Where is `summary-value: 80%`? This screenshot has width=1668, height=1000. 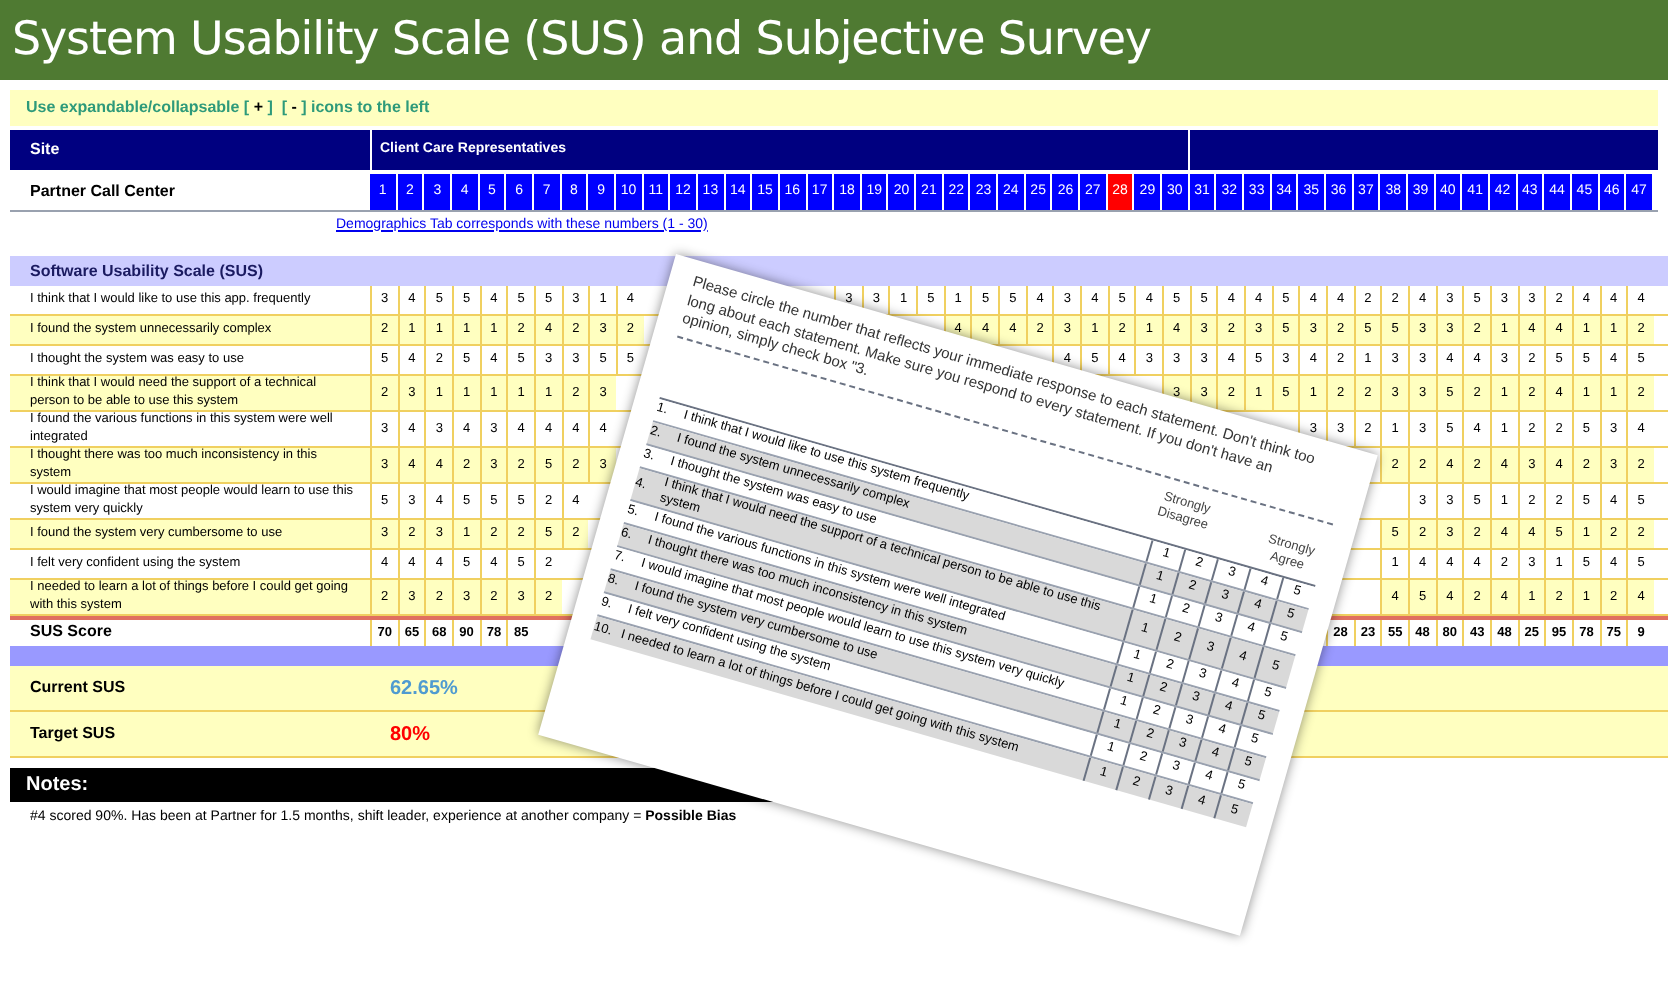
summary-value: 80% is located at coordinates (410, 735).